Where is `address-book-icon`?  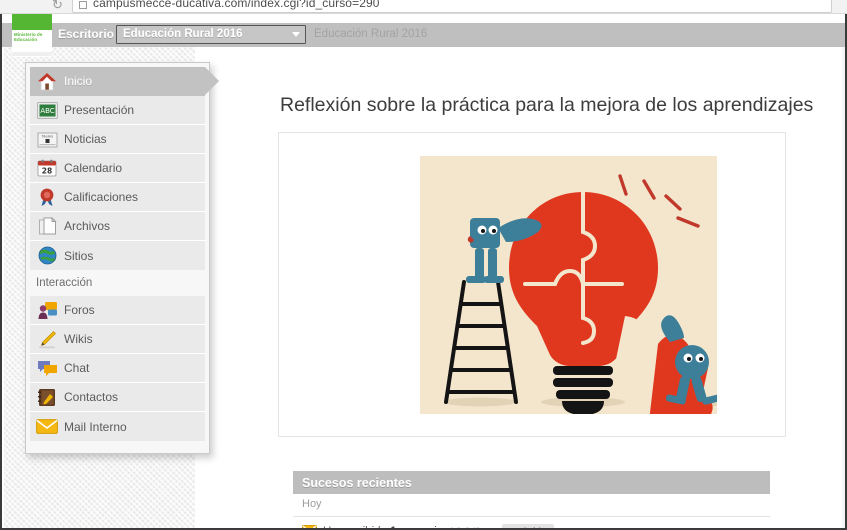 address-book-icon is located at coordinates (47, 397).